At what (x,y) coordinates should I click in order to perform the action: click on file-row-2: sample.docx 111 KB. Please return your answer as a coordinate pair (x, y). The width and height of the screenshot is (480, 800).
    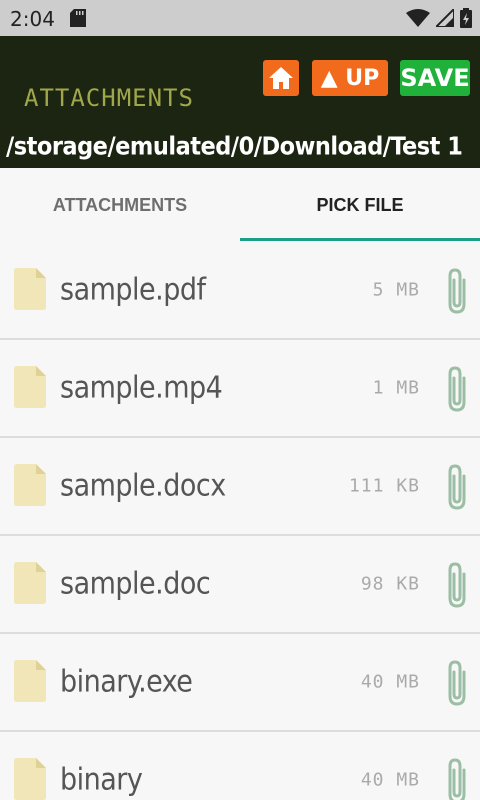
    Looking at the image, I should click on (240, 487).